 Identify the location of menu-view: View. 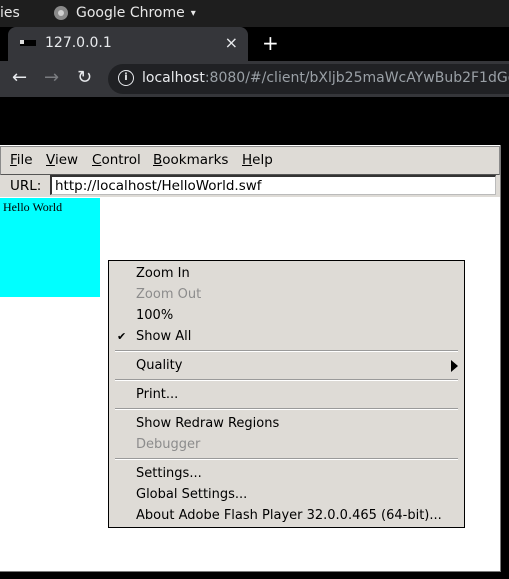
(62, 160).